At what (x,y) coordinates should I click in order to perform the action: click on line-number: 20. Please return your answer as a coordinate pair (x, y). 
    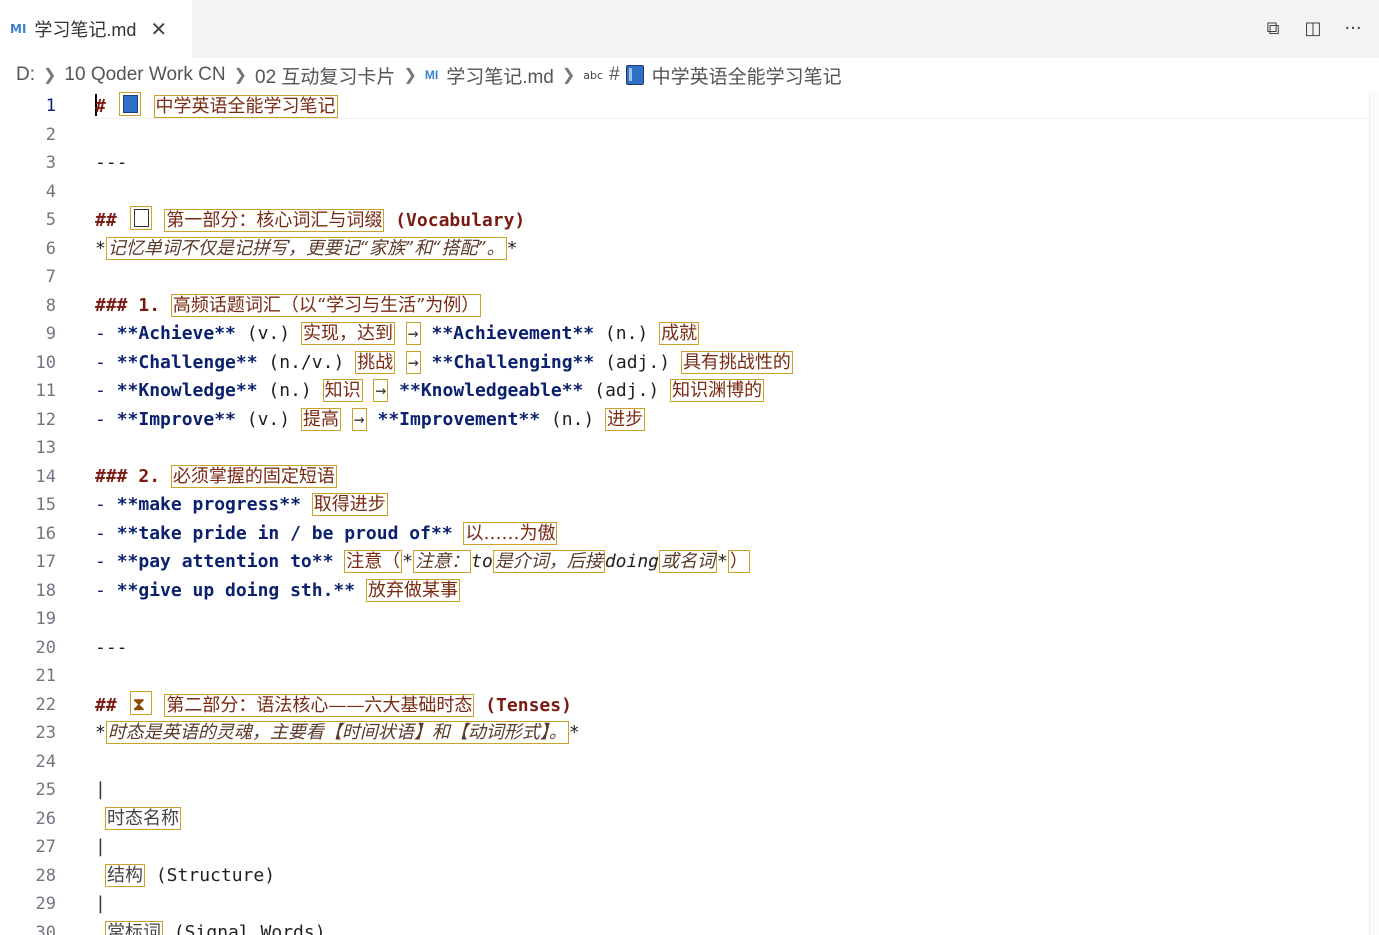
    Looking at the image, I should click on (45, 647).